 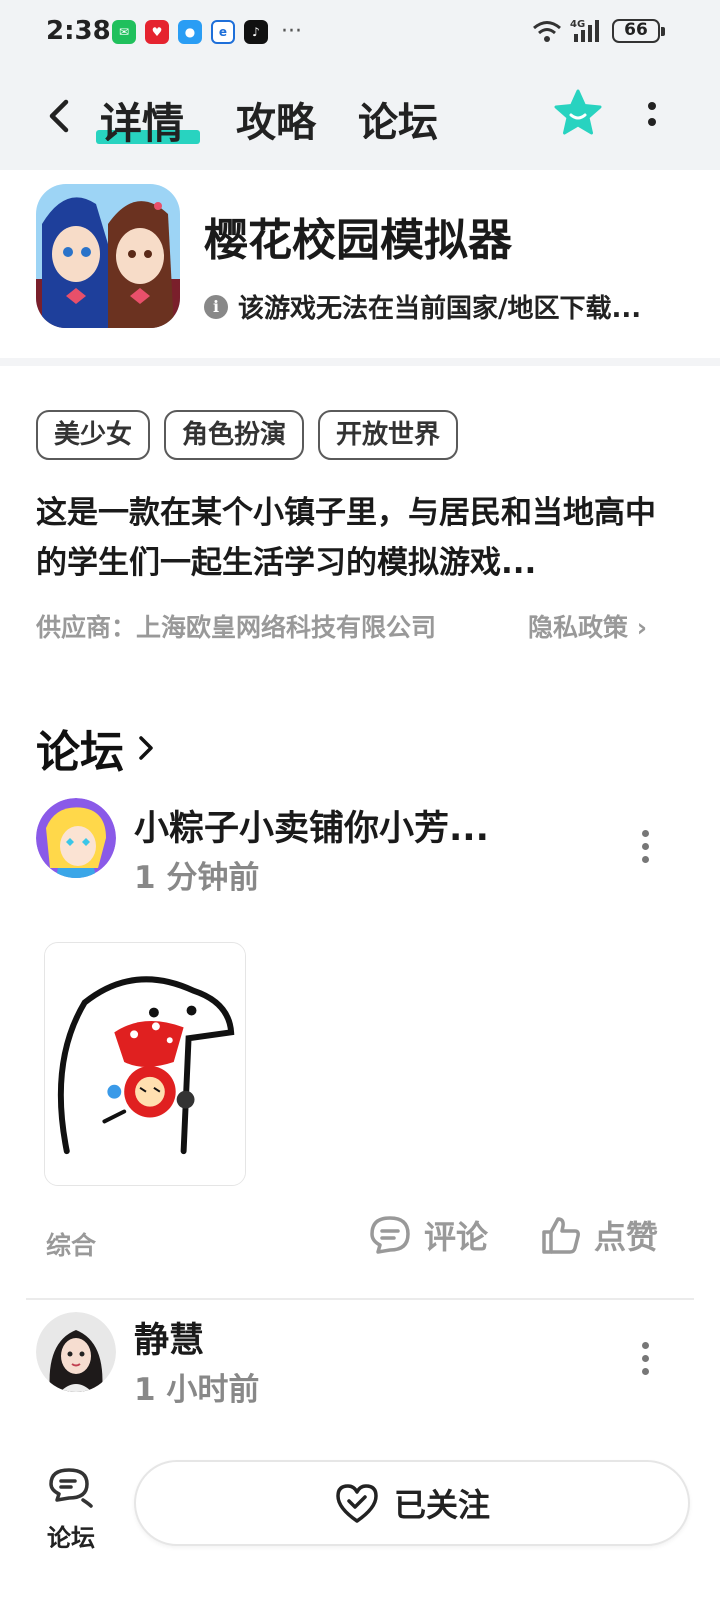 What do you see at coordinates (207, 32) in the screenshot?
I see `status-app-icons: ✉ ♥ ● e ♪ ···` at bounding box center [207, 32].